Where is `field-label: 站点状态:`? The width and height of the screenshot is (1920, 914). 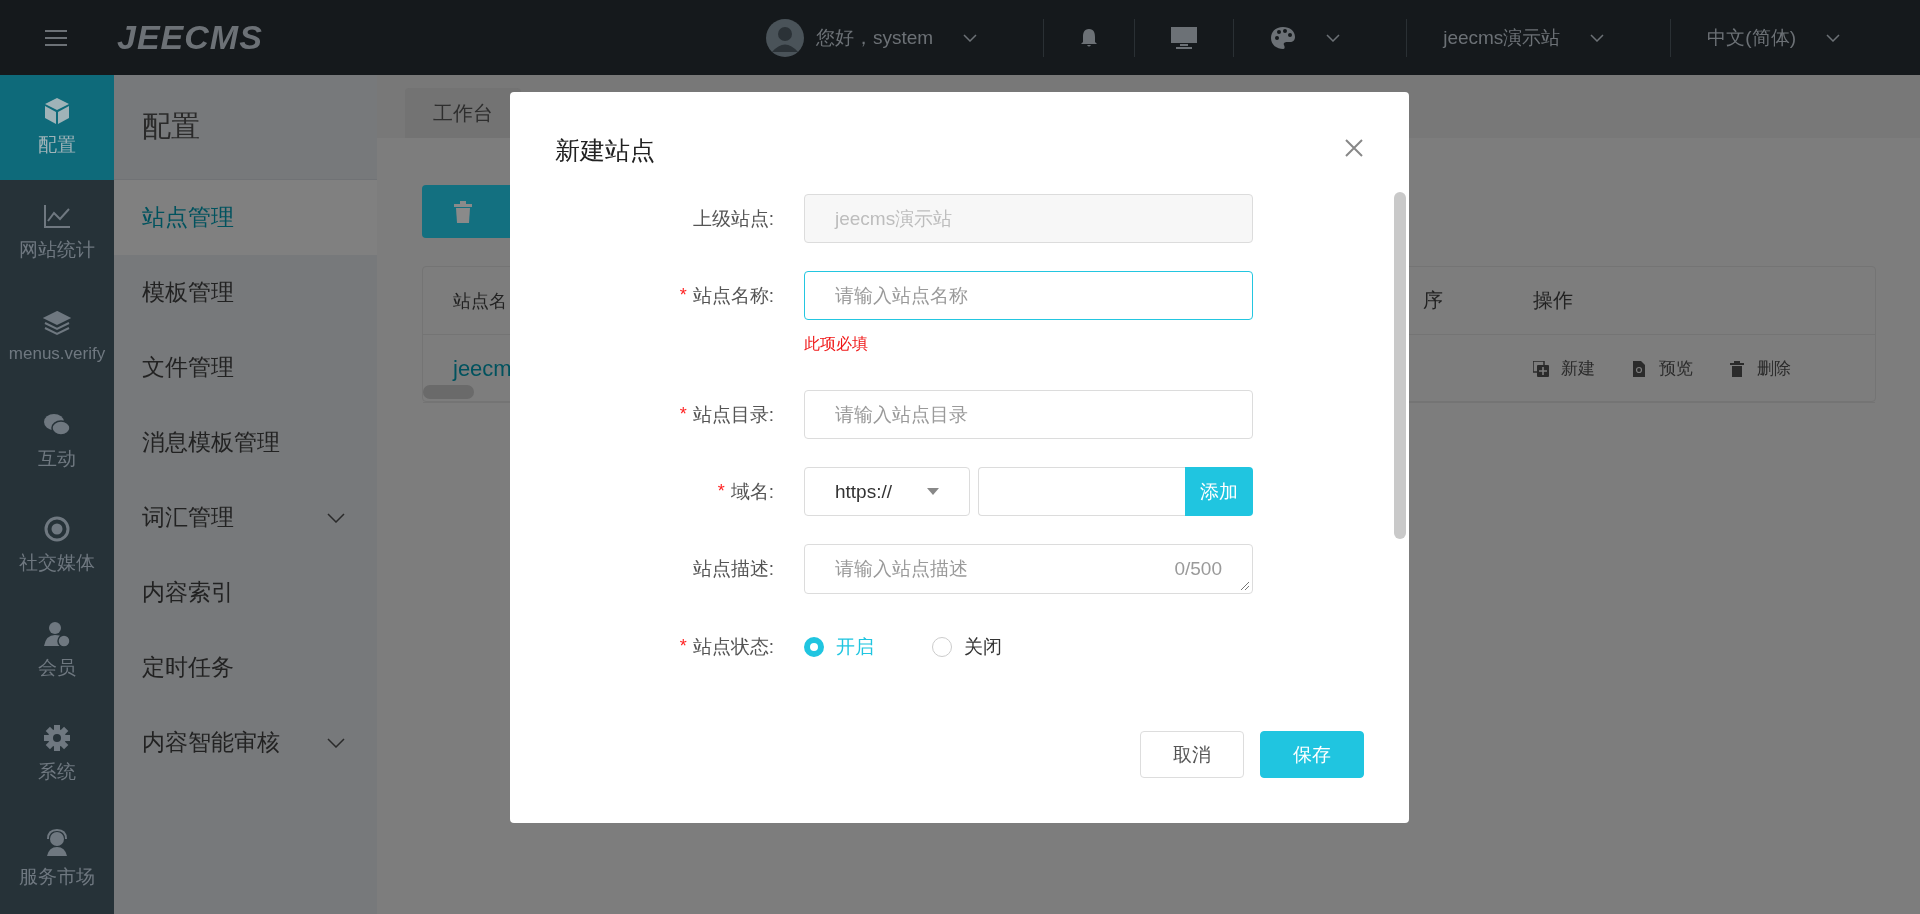 field-label: 站点状态: is located at coordinates (733, 646).